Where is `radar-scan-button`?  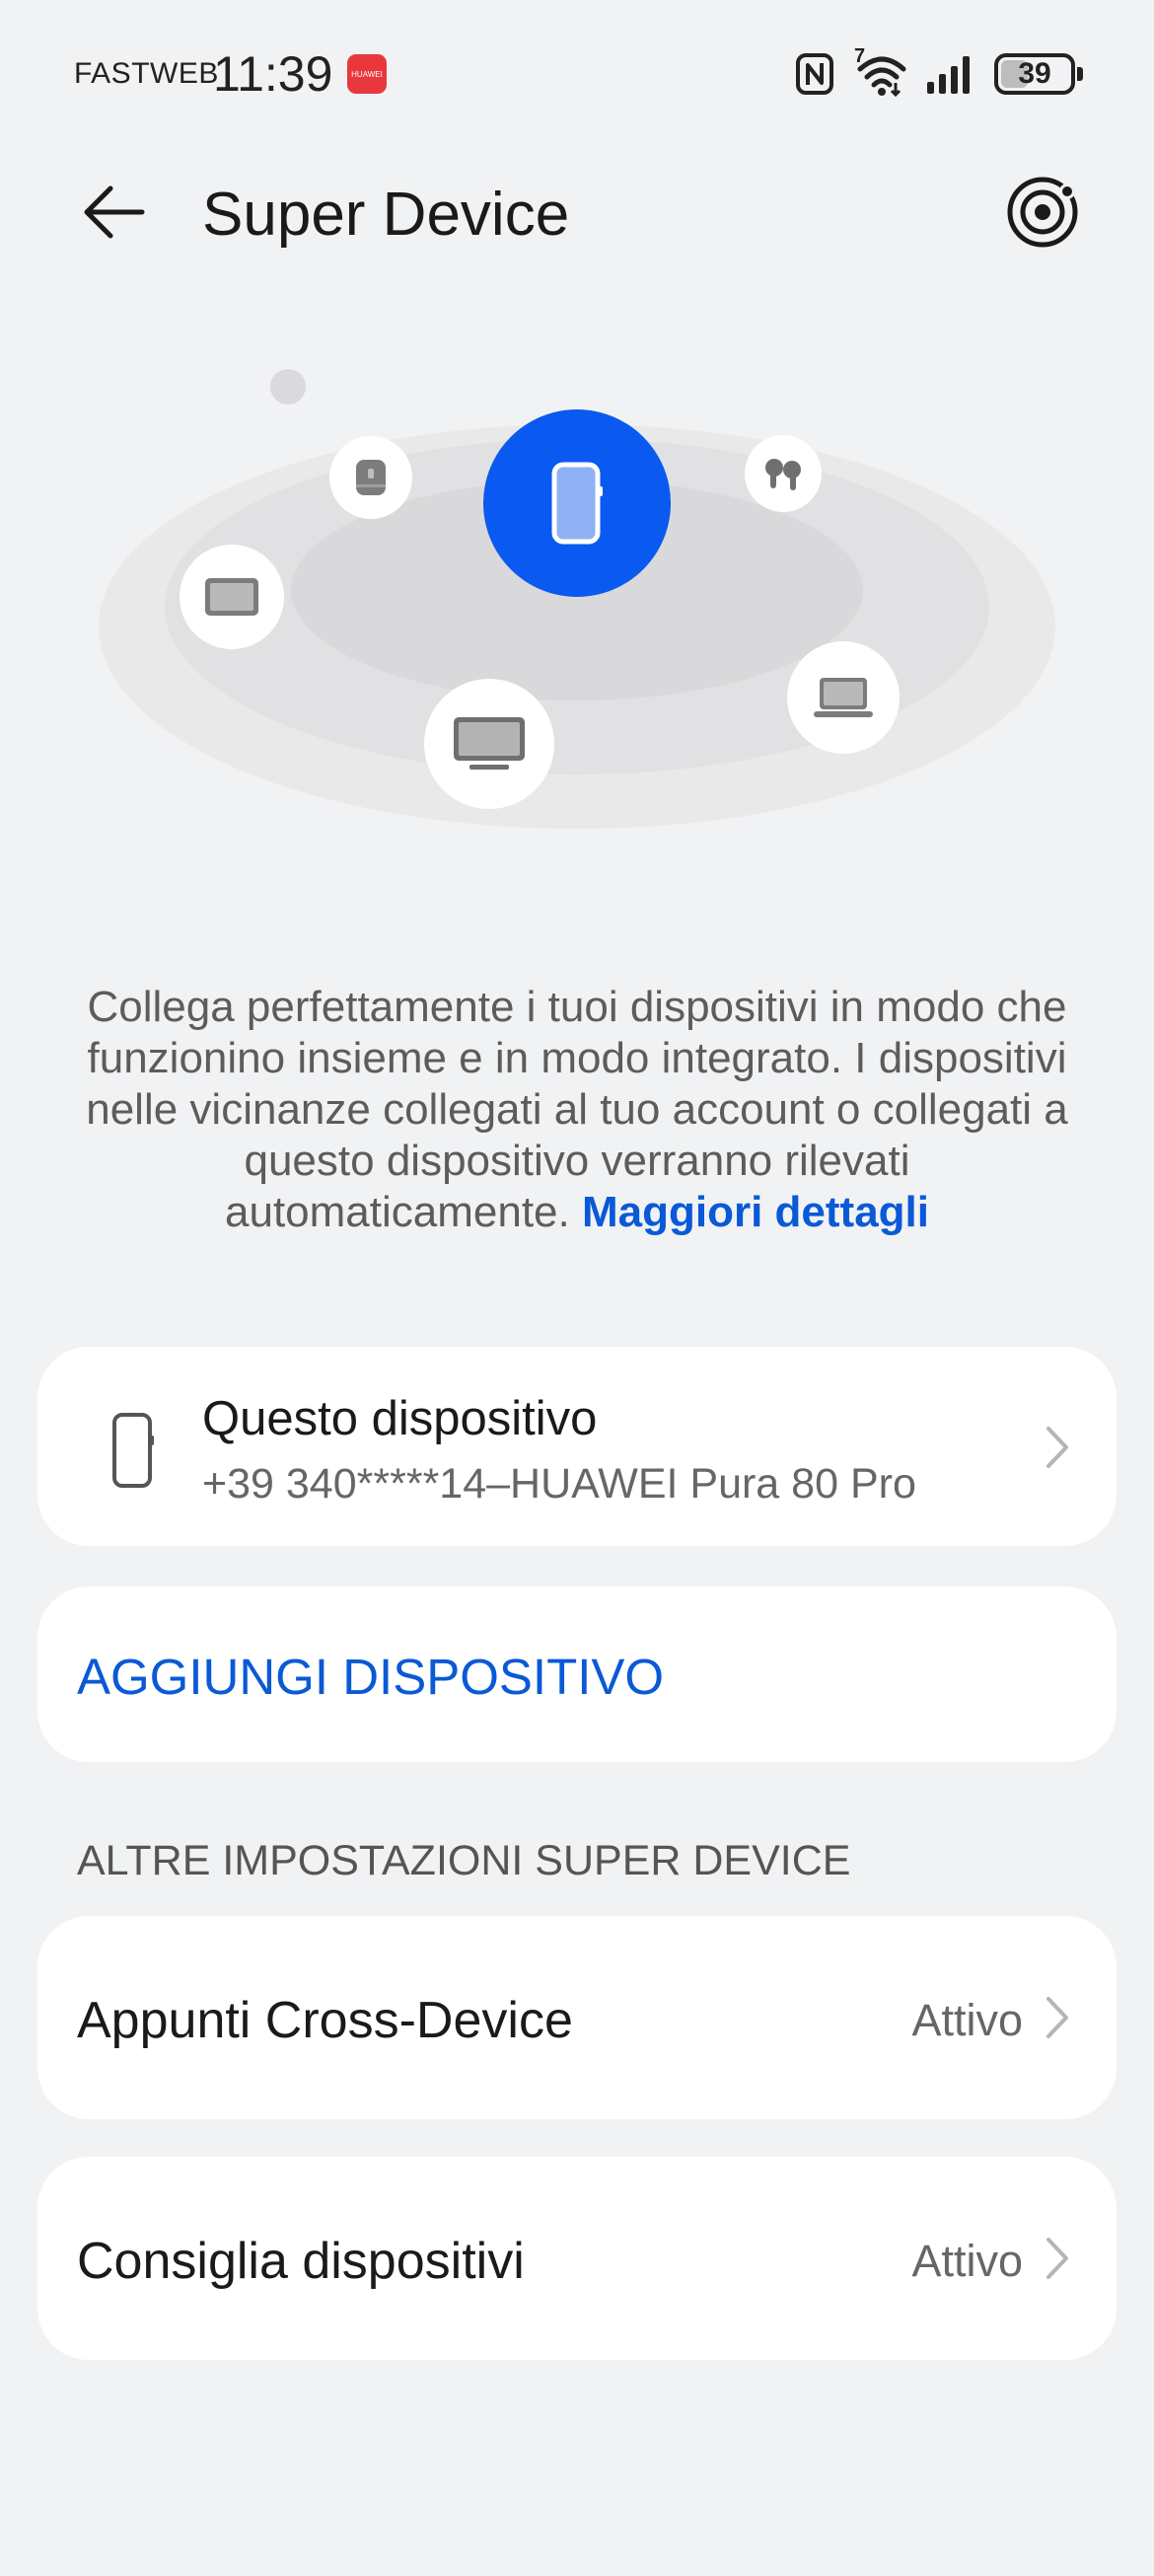 radar-scan-button is located at coordinates (1043, 212).